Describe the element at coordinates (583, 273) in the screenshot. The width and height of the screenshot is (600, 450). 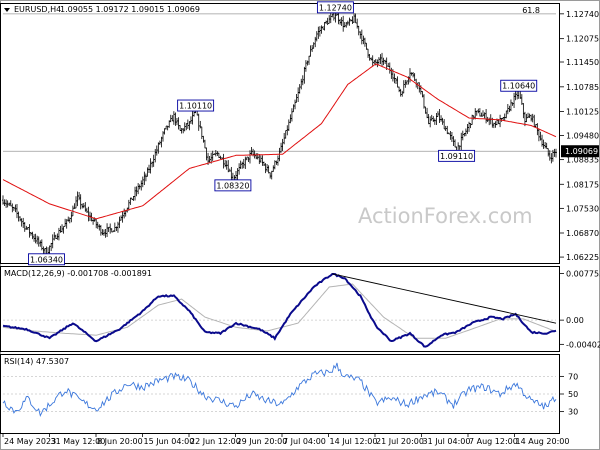
I see `macd-tick-label: 0.007753` at that location.